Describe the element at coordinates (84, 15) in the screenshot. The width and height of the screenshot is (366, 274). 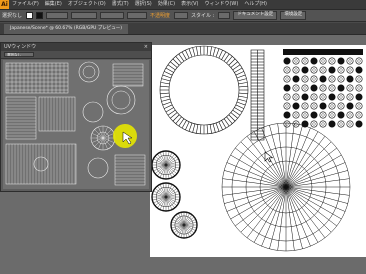
I see `variable-width-field` at that location.